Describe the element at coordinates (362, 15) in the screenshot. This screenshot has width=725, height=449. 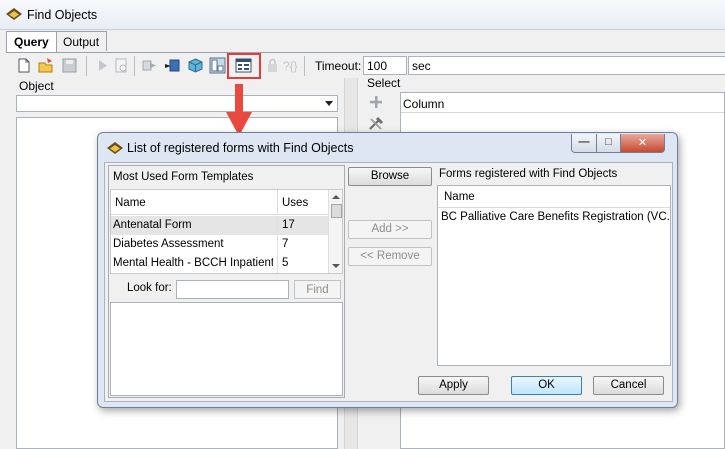
I see `main-title-bar: Find Objects` at that location.